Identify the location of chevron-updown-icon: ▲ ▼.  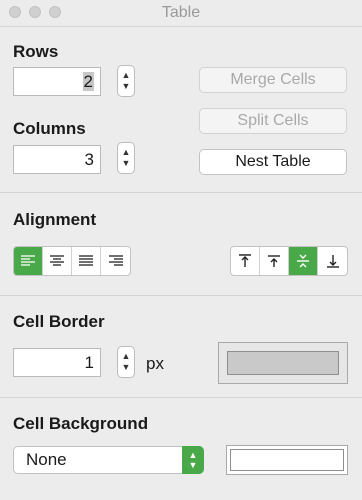
(193, 460).